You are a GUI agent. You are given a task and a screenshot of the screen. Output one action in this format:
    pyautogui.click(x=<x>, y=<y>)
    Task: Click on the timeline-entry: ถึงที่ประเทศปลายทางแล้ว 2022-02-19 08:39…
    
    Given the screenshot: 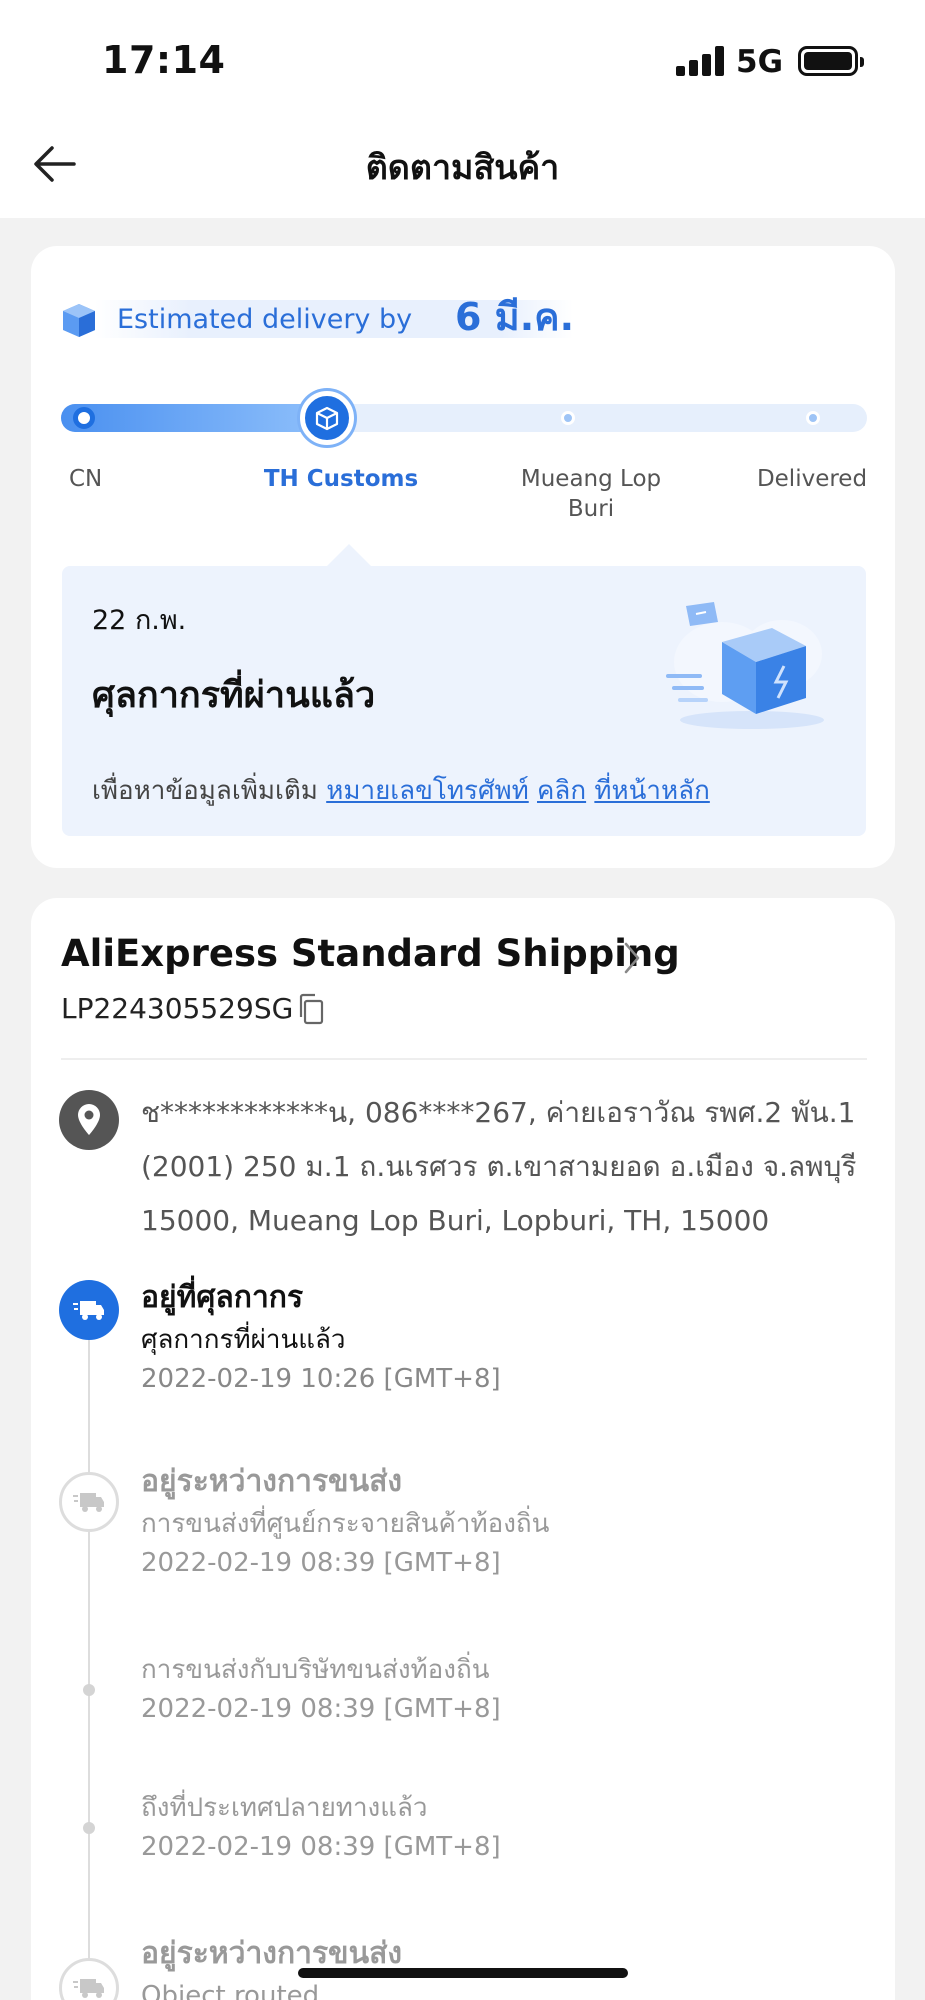 What is the action you would take?
    pyautogui.click(x=511, y=1827)
    